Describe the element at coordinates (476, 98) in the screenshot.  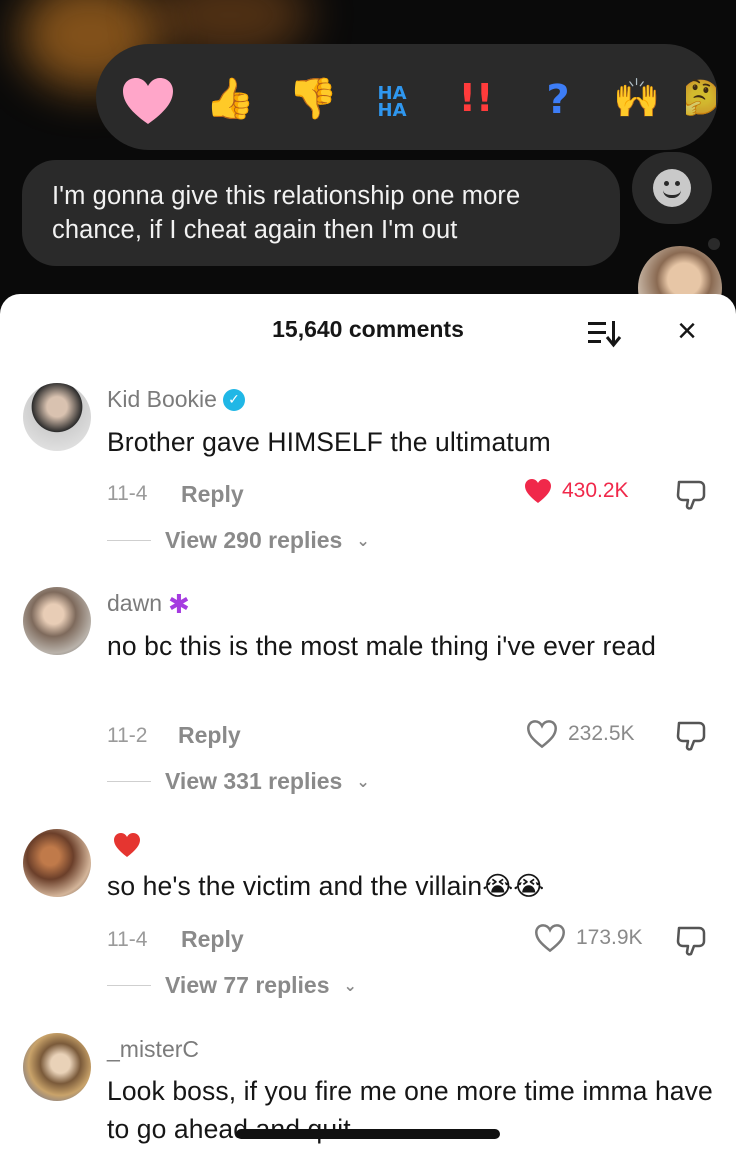
I see `exclamation-reaction-icon: !!` at that location.